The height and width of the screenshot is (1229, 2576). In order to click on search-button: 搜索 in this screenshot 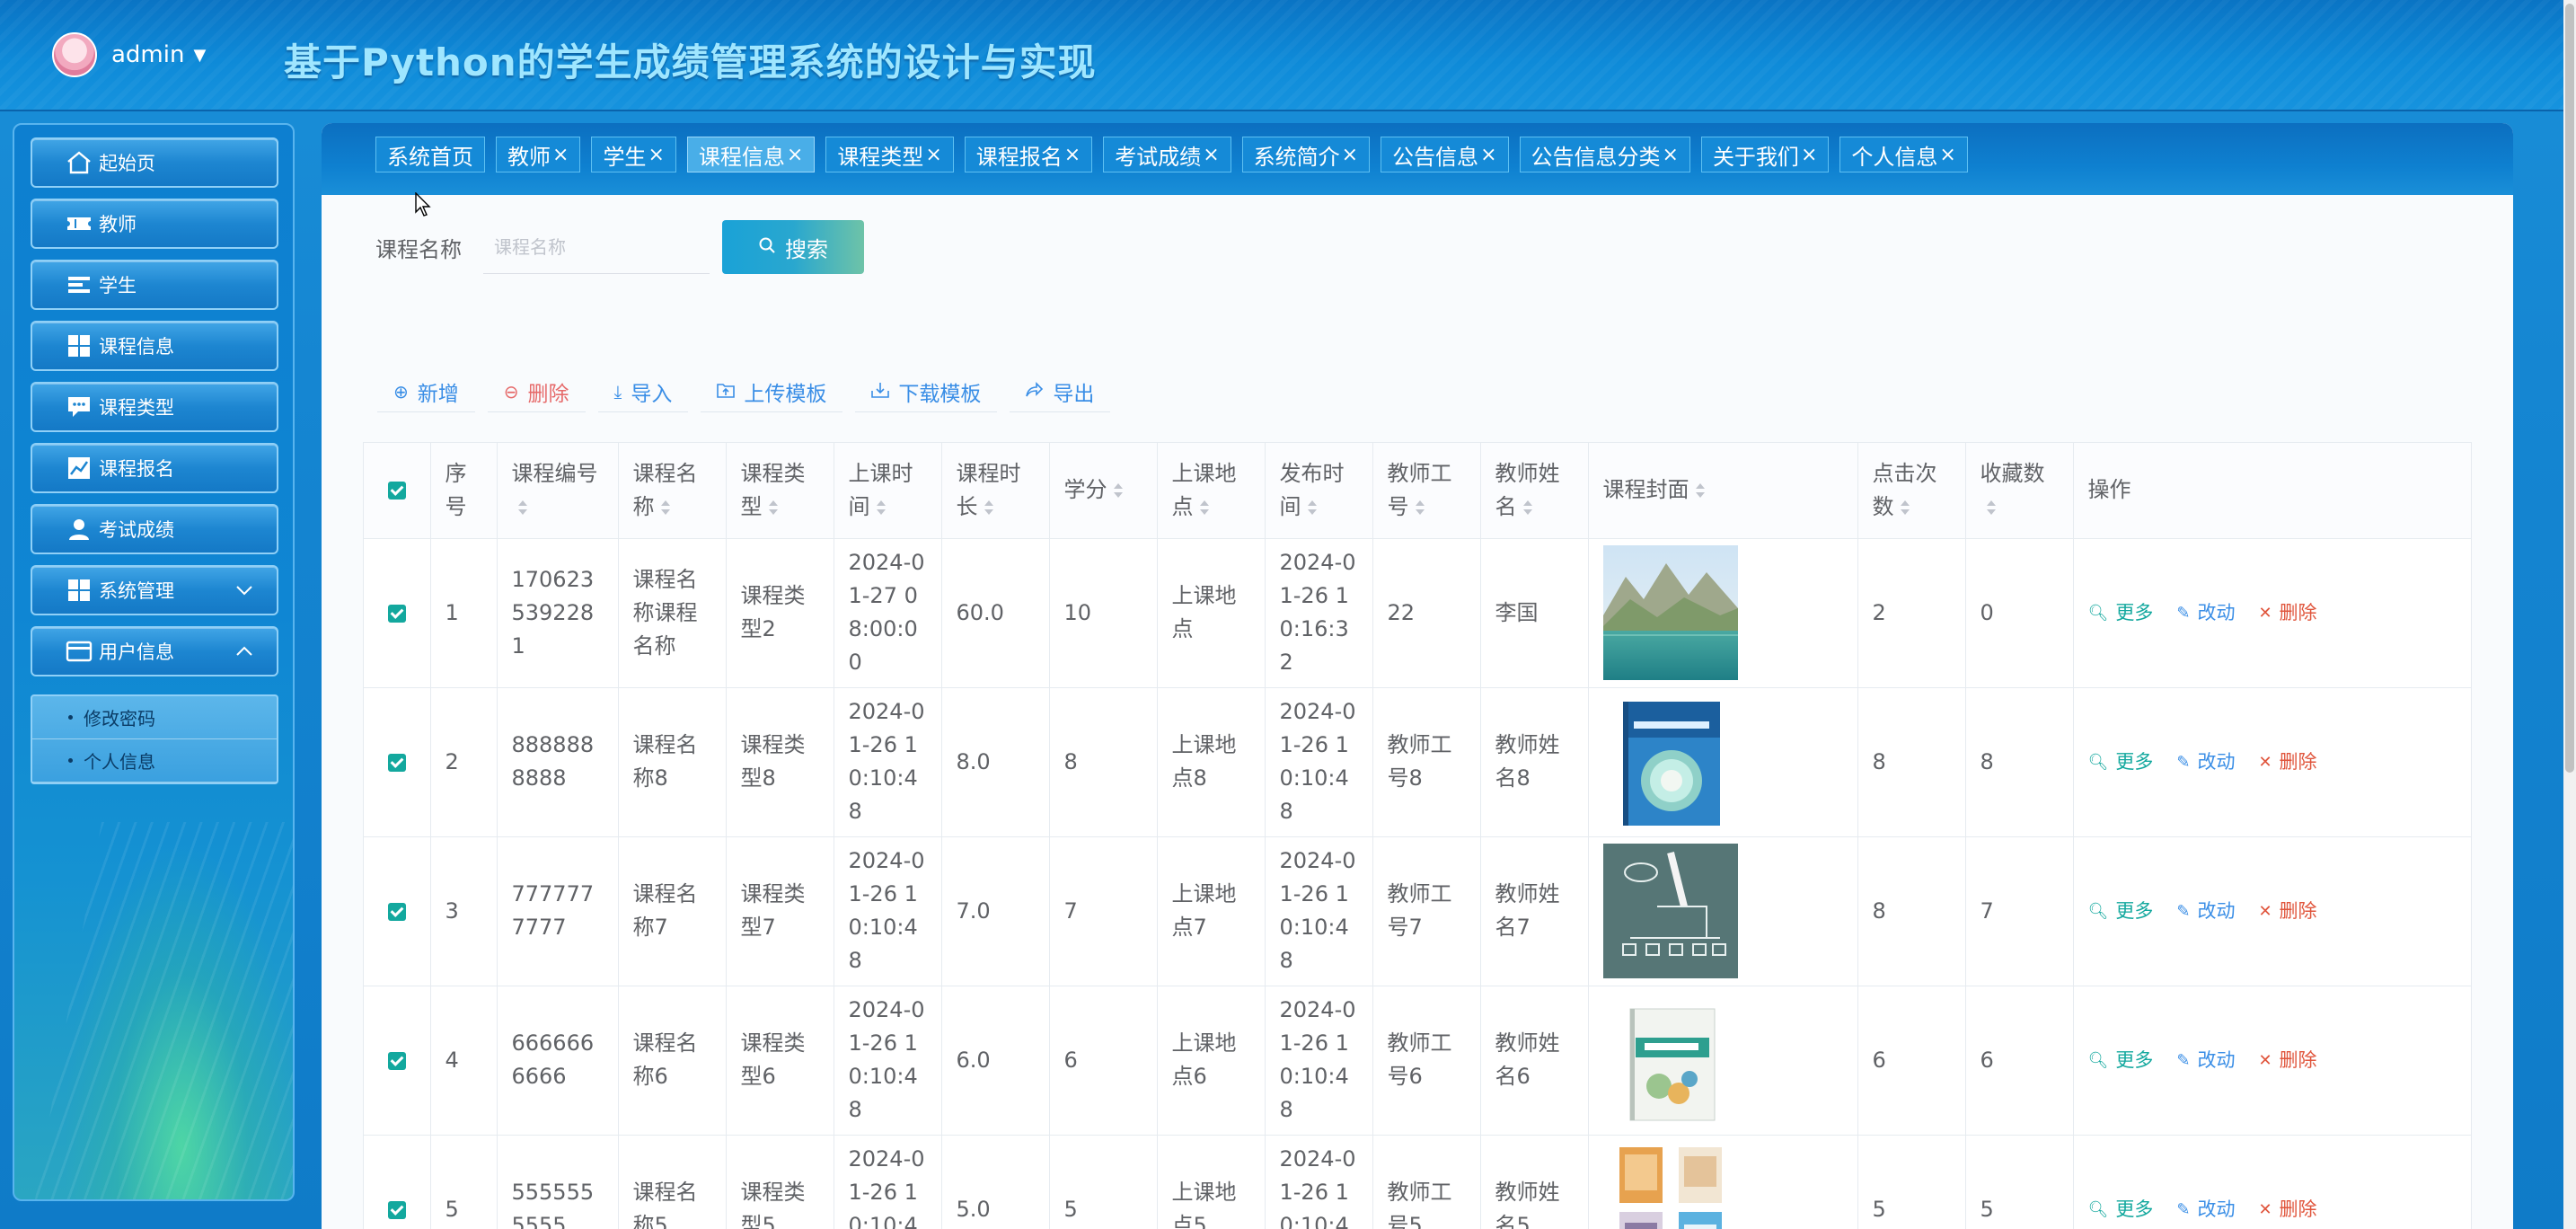, I will do `click(793, 247)`.